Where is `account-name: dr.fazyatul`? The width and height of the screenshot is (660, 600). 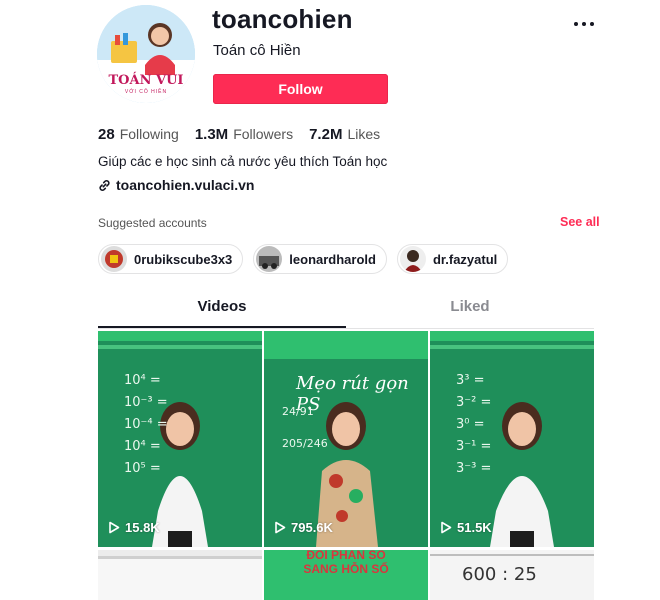
account-name: dr.fazyatul is located at coordinates (465, 259).